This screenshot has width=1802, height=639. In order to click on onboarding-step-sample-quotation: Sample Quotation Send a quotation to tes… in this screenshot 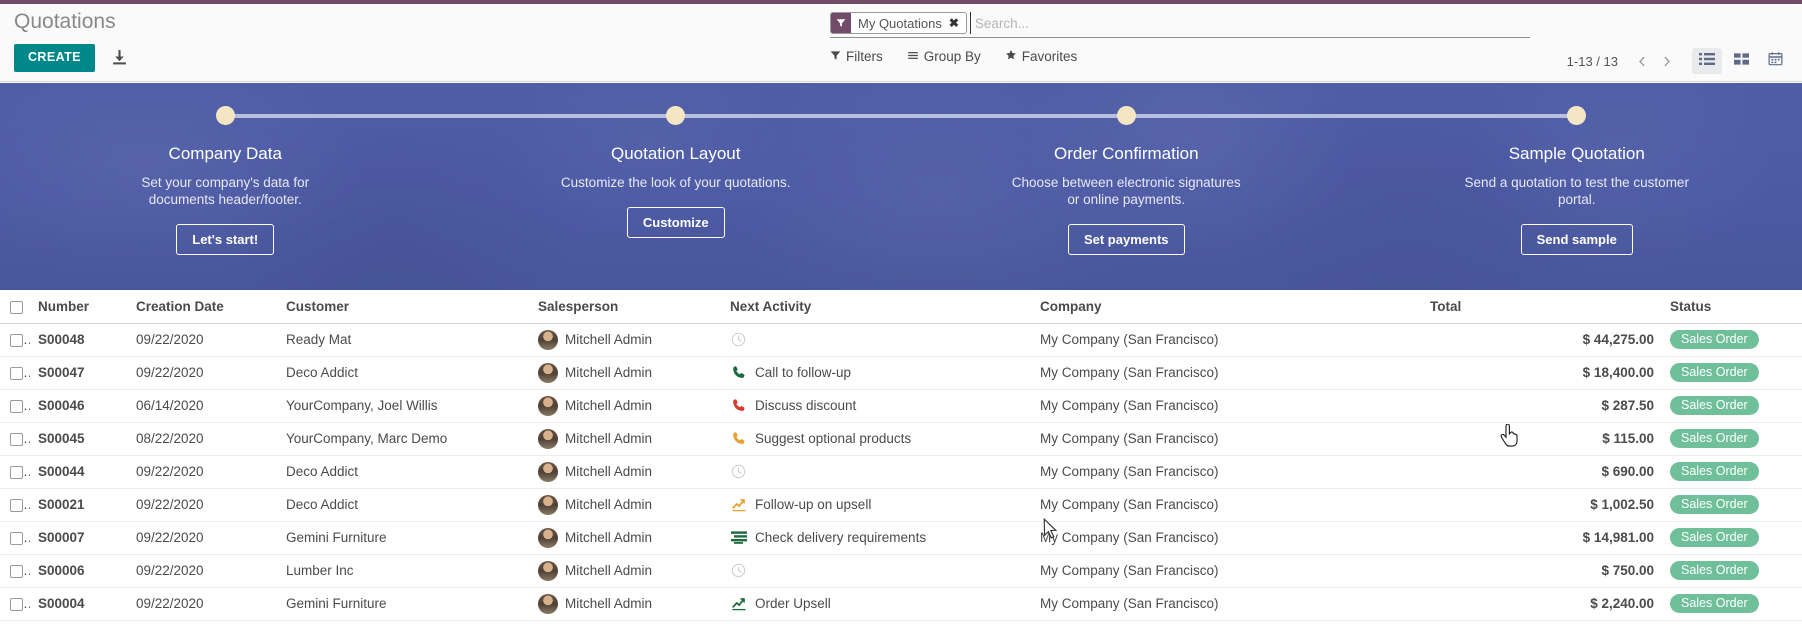, I will do `click(1576, 186)`.